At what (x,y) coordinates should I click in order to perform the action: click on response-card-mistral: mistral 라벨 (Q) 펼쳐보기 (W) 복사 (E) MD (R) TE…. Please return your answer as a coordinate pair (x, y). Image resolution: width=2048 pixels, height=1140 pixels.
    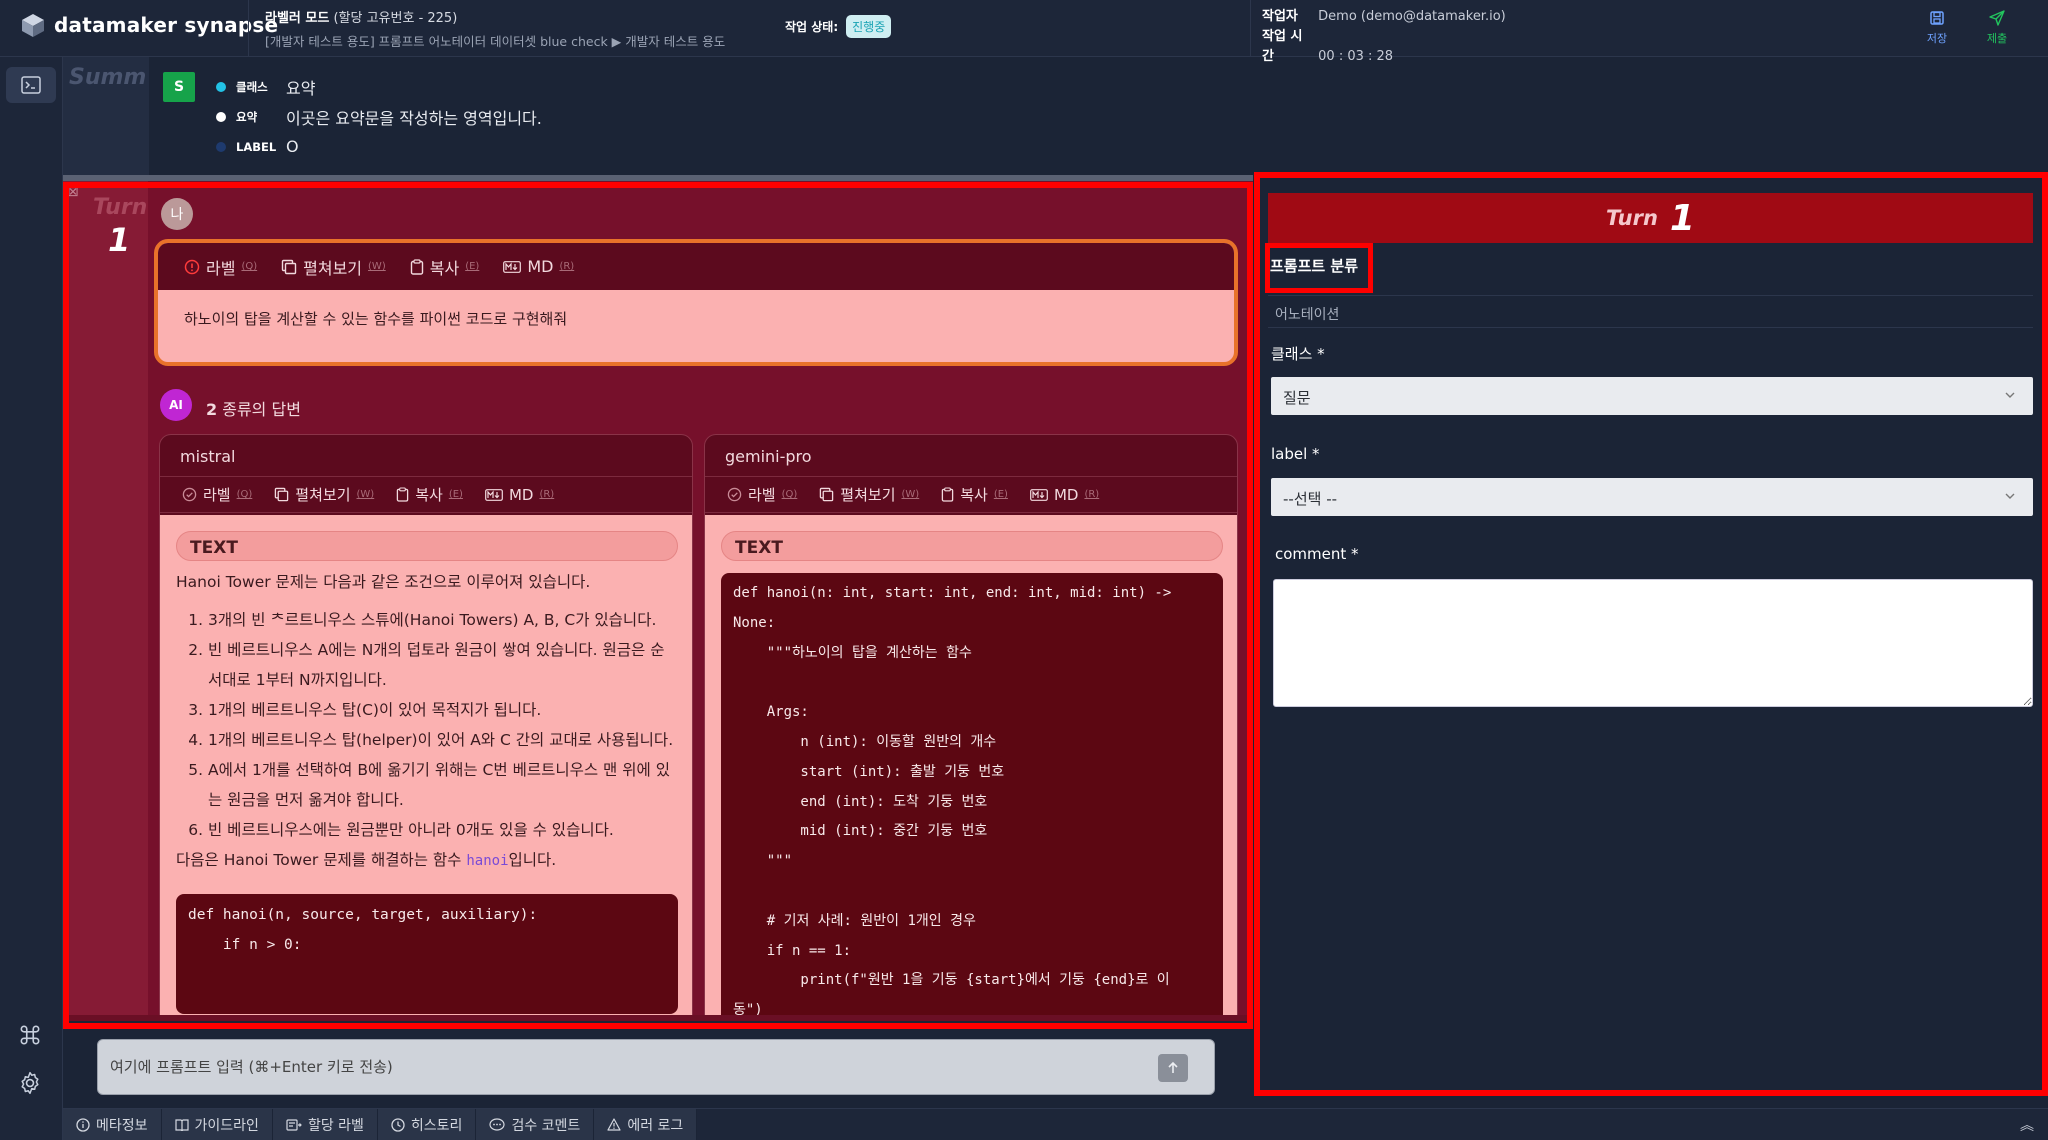
    Looking at the image, I should click on (426, 724).